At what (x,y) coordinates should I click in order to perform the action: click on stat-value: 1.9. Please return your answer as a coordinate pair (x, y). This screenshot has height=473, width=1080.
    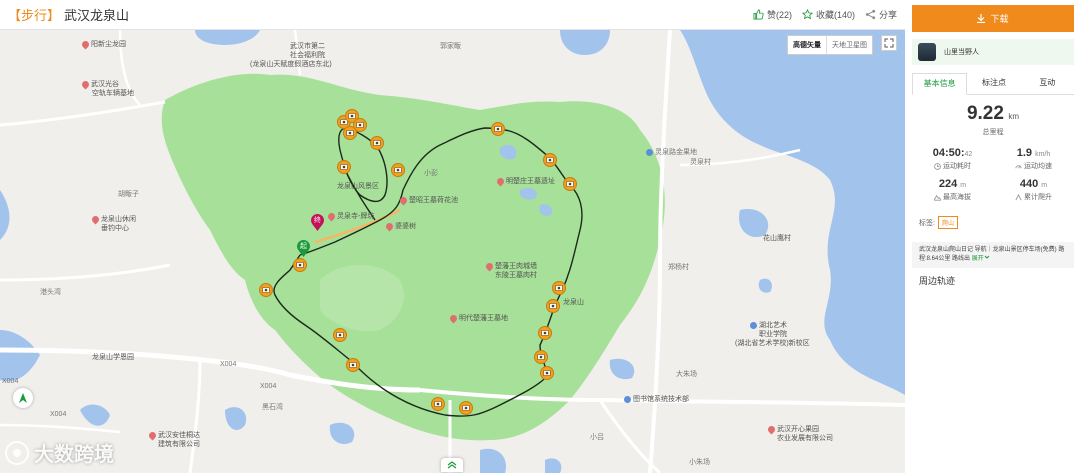
    Looking at the image, I should click on (1024, 153).